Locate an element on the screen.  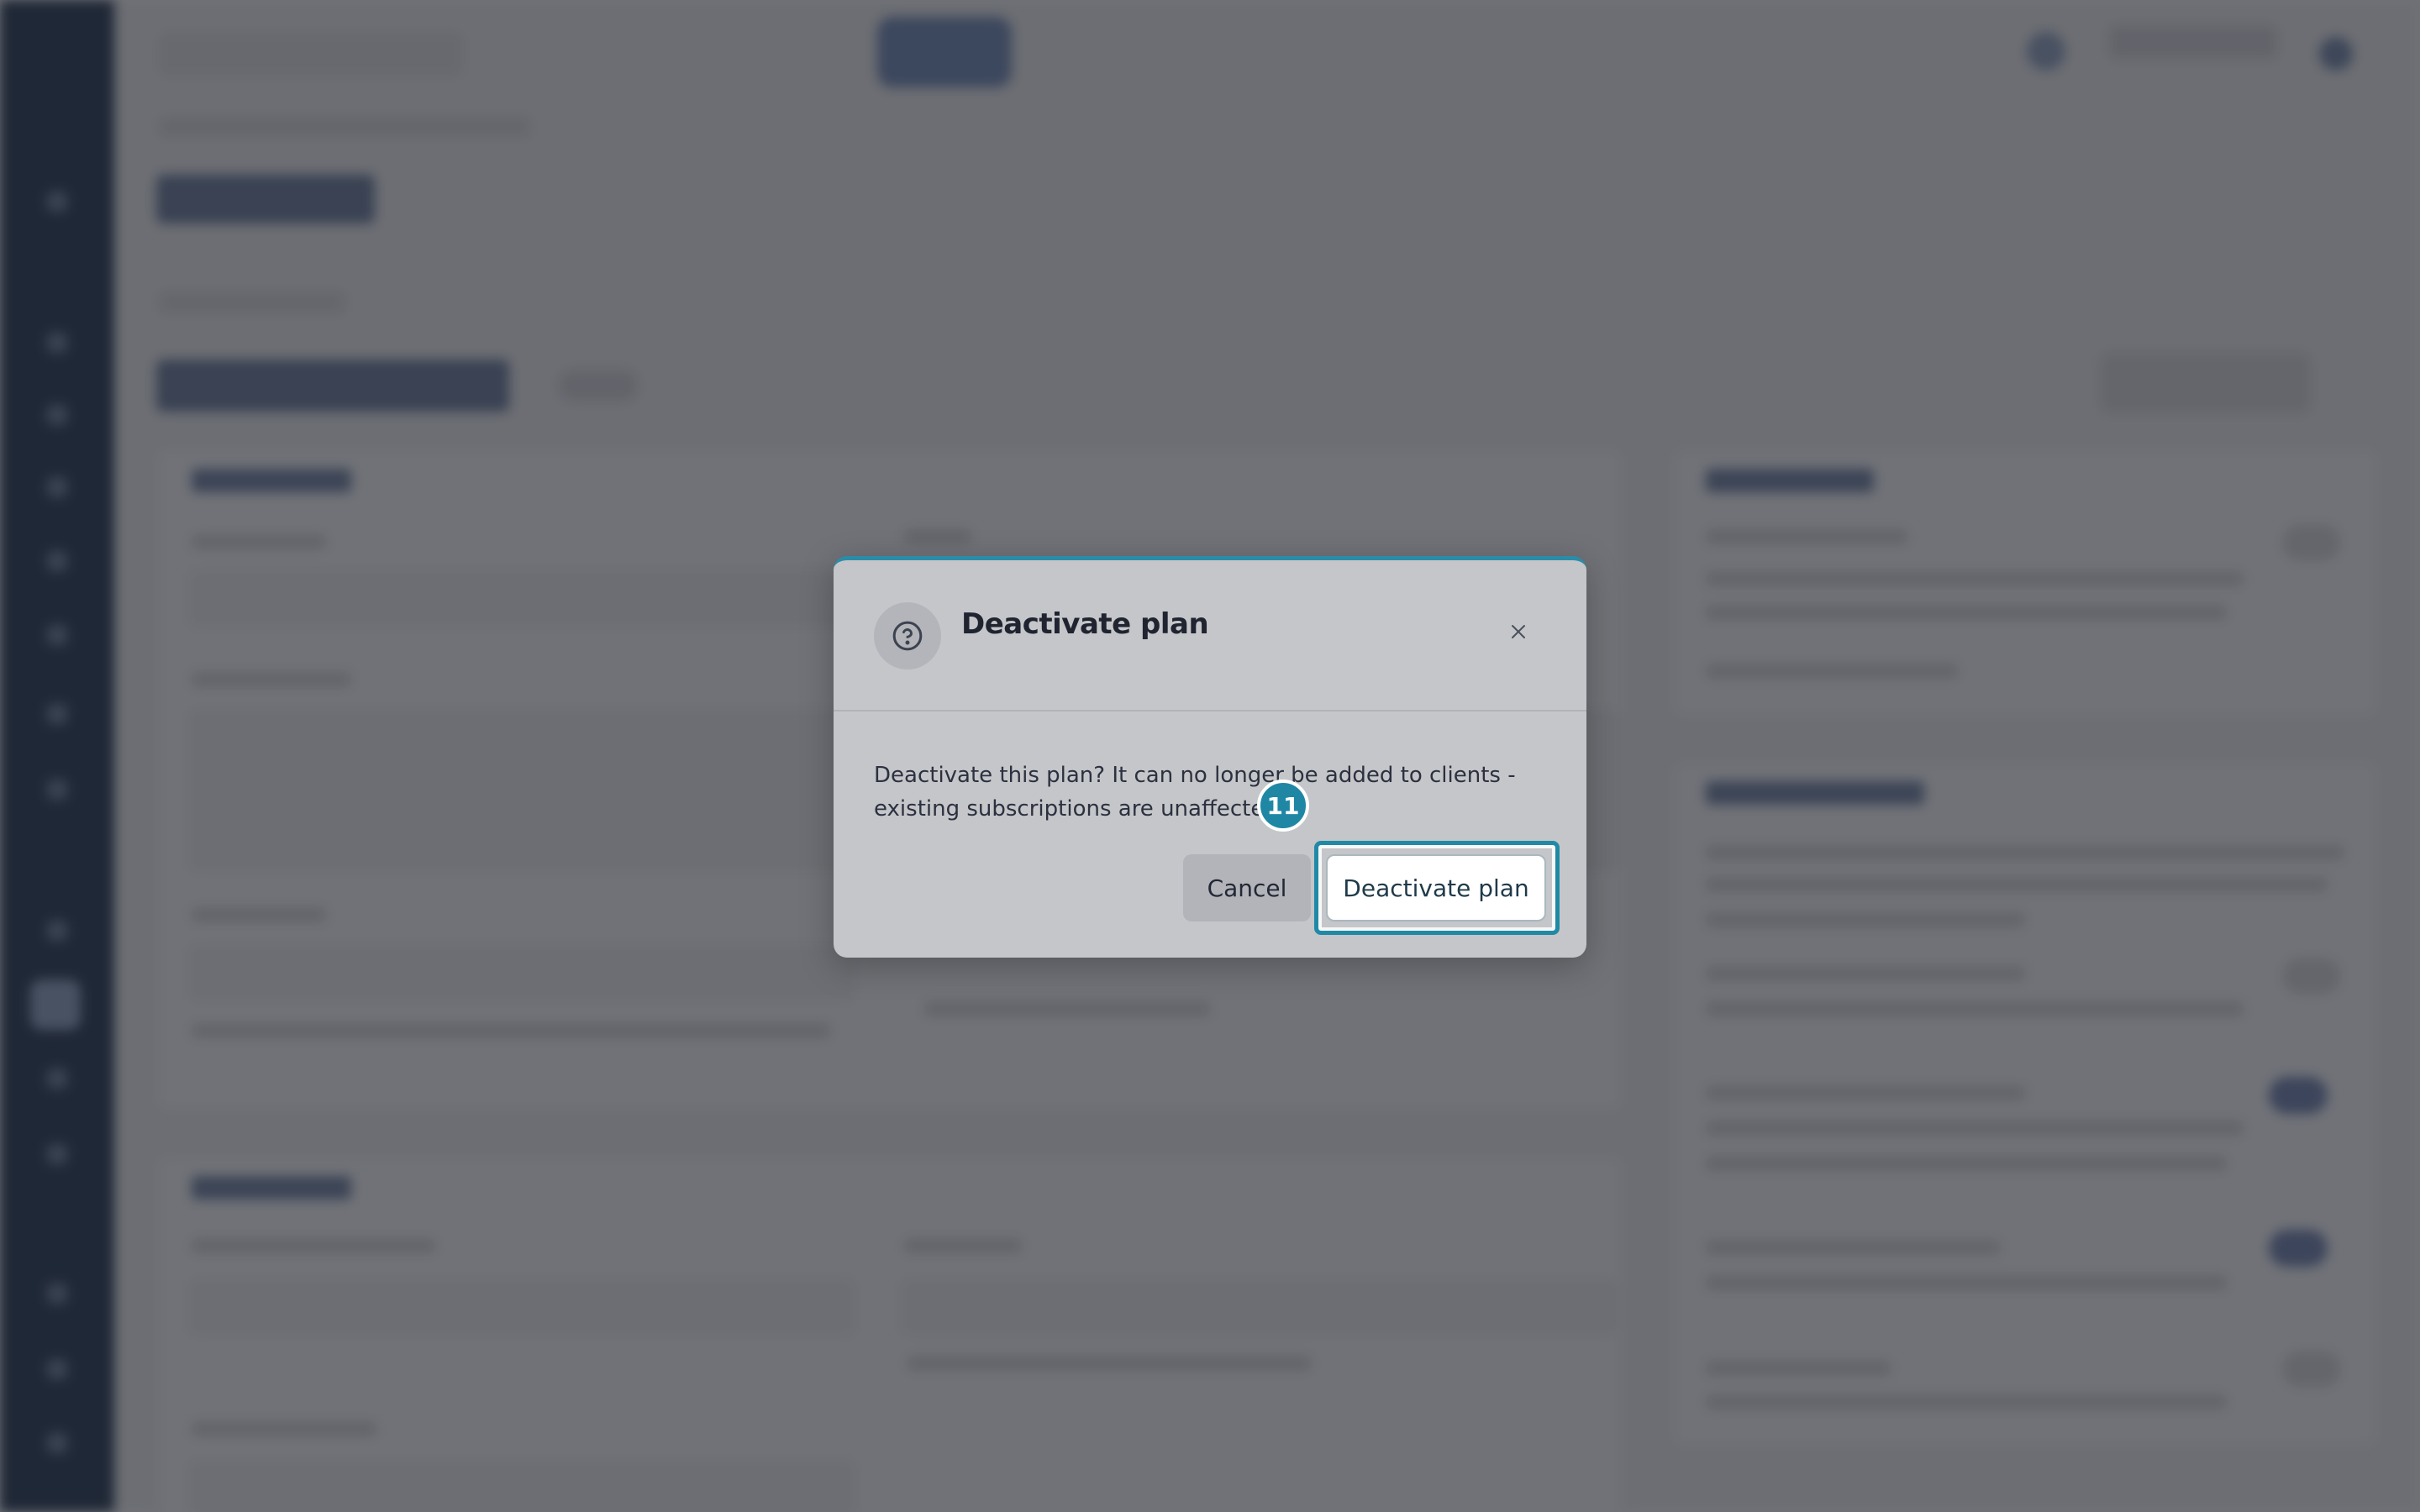
cancel-button: Cancel is located at coordinates (1247, 887).